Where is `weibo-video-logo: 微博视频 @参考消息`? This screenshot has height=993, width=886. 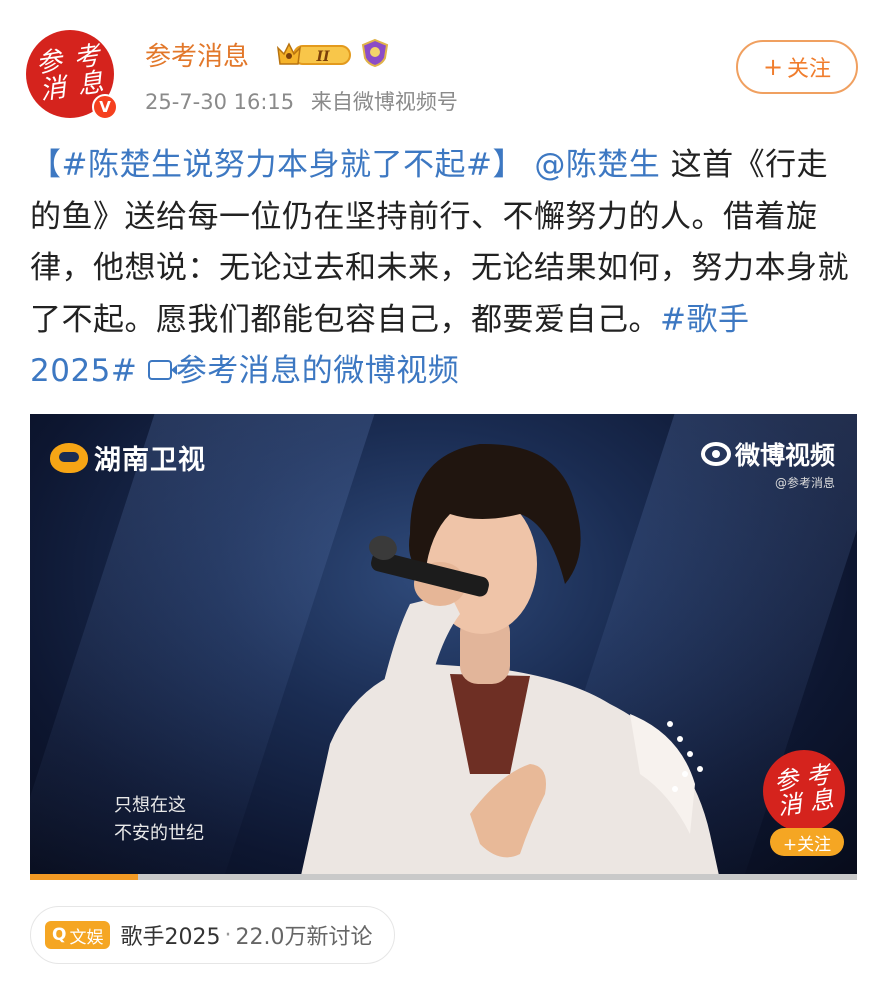 weibo-video-logo: 微博视频 @参考消息 is located at coordinates (767, 463).